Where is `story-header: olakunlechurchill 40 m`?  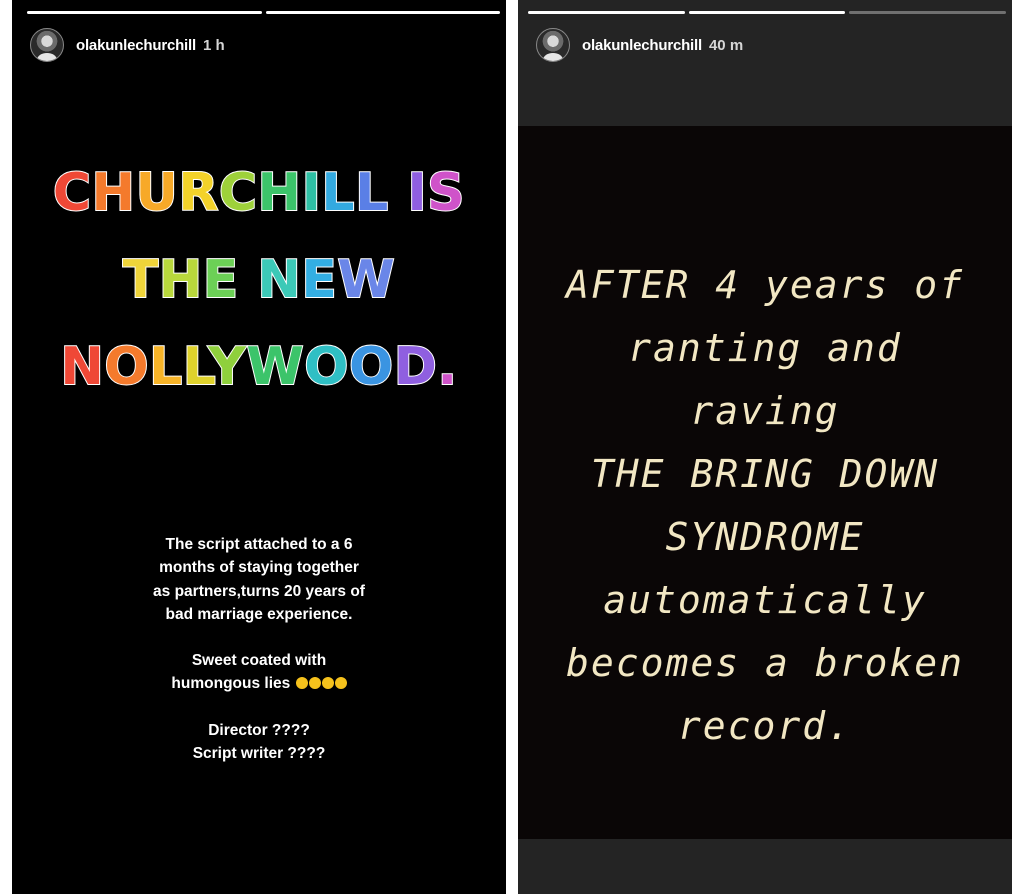 story-header: olakunlechurchill 40 m is located at coordinates (639, 45).